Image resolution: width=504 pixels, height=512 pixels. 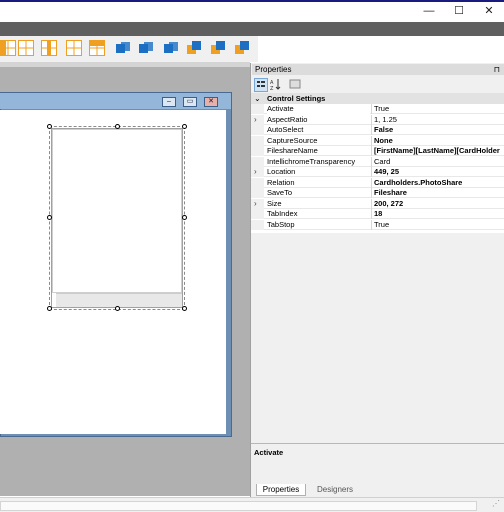 I want to click on property-name: IntellichromeTransparency, so click(x=311, y=161).